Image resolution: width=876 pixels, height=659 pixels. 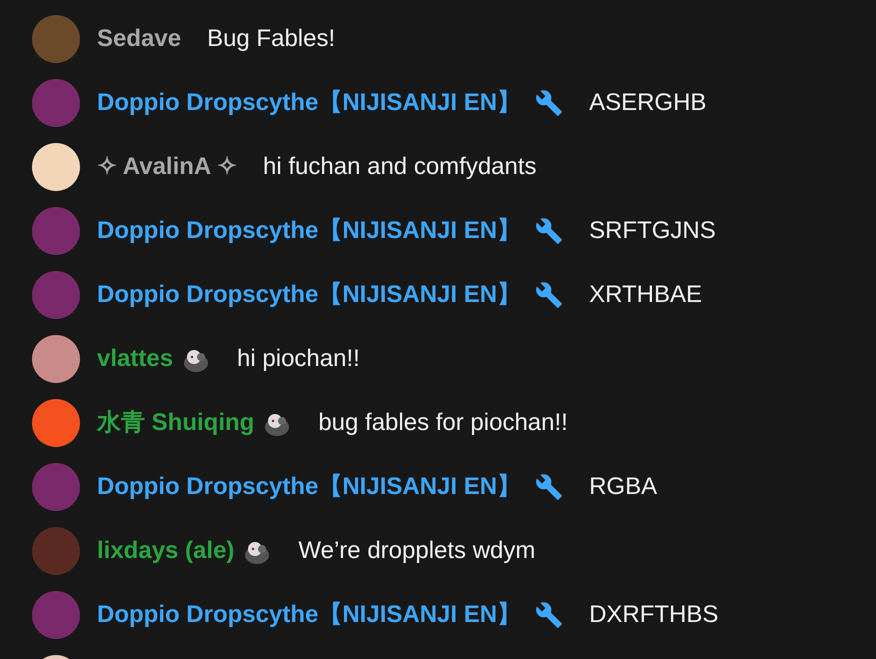 I want to click on author-name: lixdays (ale), so click(x=165, y=551).